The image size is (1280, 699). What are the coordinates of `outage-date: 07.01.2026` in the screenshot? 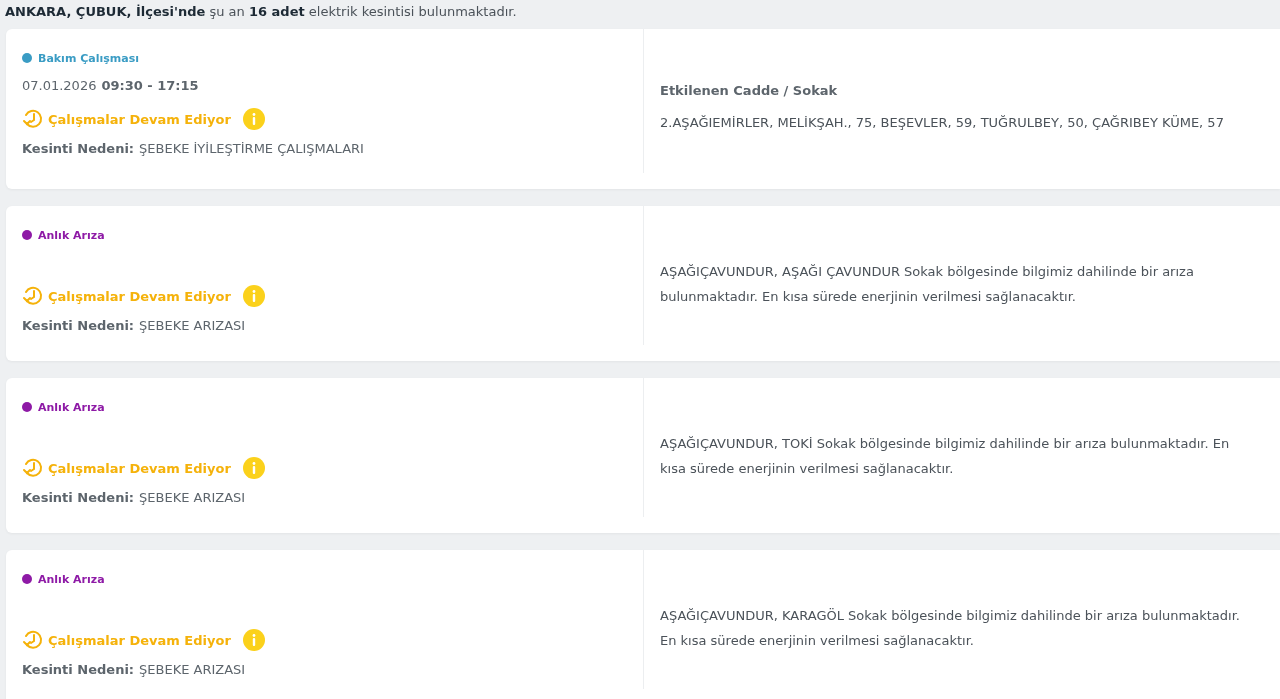 It's located at (59, 85).